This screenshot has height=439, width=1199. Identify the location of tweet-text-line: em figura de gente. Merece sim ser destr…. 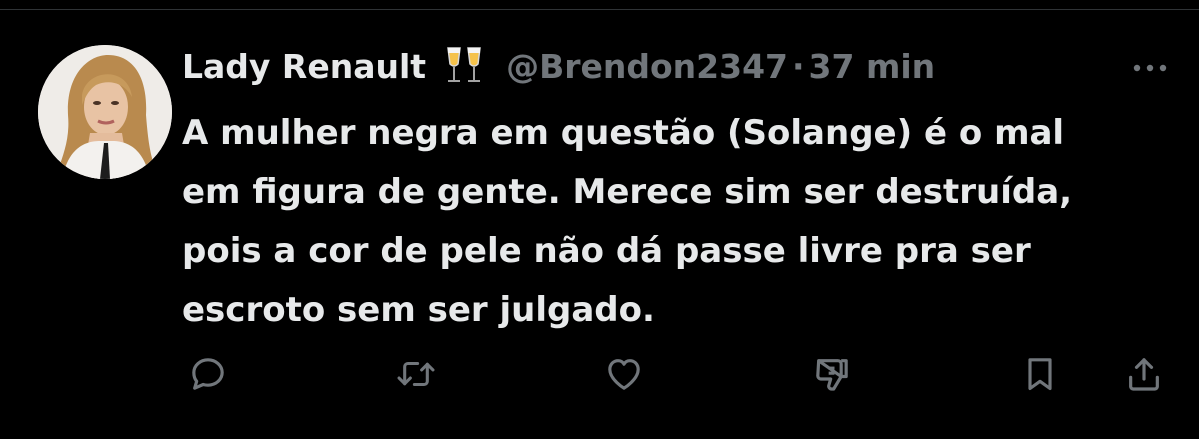
(627, 192).